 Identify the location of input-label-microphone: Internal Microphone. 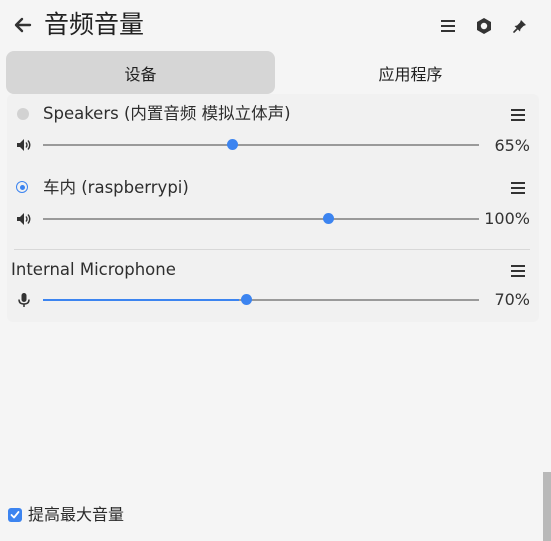
(93, 269).